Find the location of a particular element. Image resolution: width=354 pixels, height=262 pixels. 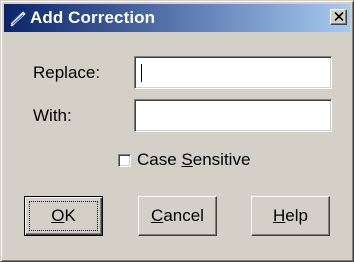

title-bar: Add Correction is located at coordinates (177, 18).